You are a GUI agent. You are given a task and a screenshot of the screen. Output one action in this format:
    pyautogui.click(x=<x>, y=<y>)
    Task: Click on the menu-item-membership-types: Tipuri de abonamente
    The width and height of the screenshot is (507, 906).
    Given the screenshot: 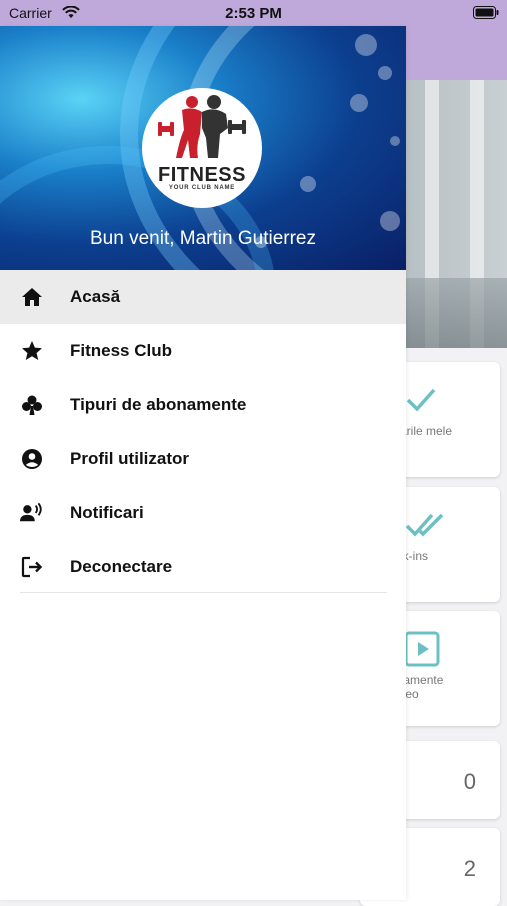 What is the action you would take?
    pyautogui.click(x=203, y=405)
    